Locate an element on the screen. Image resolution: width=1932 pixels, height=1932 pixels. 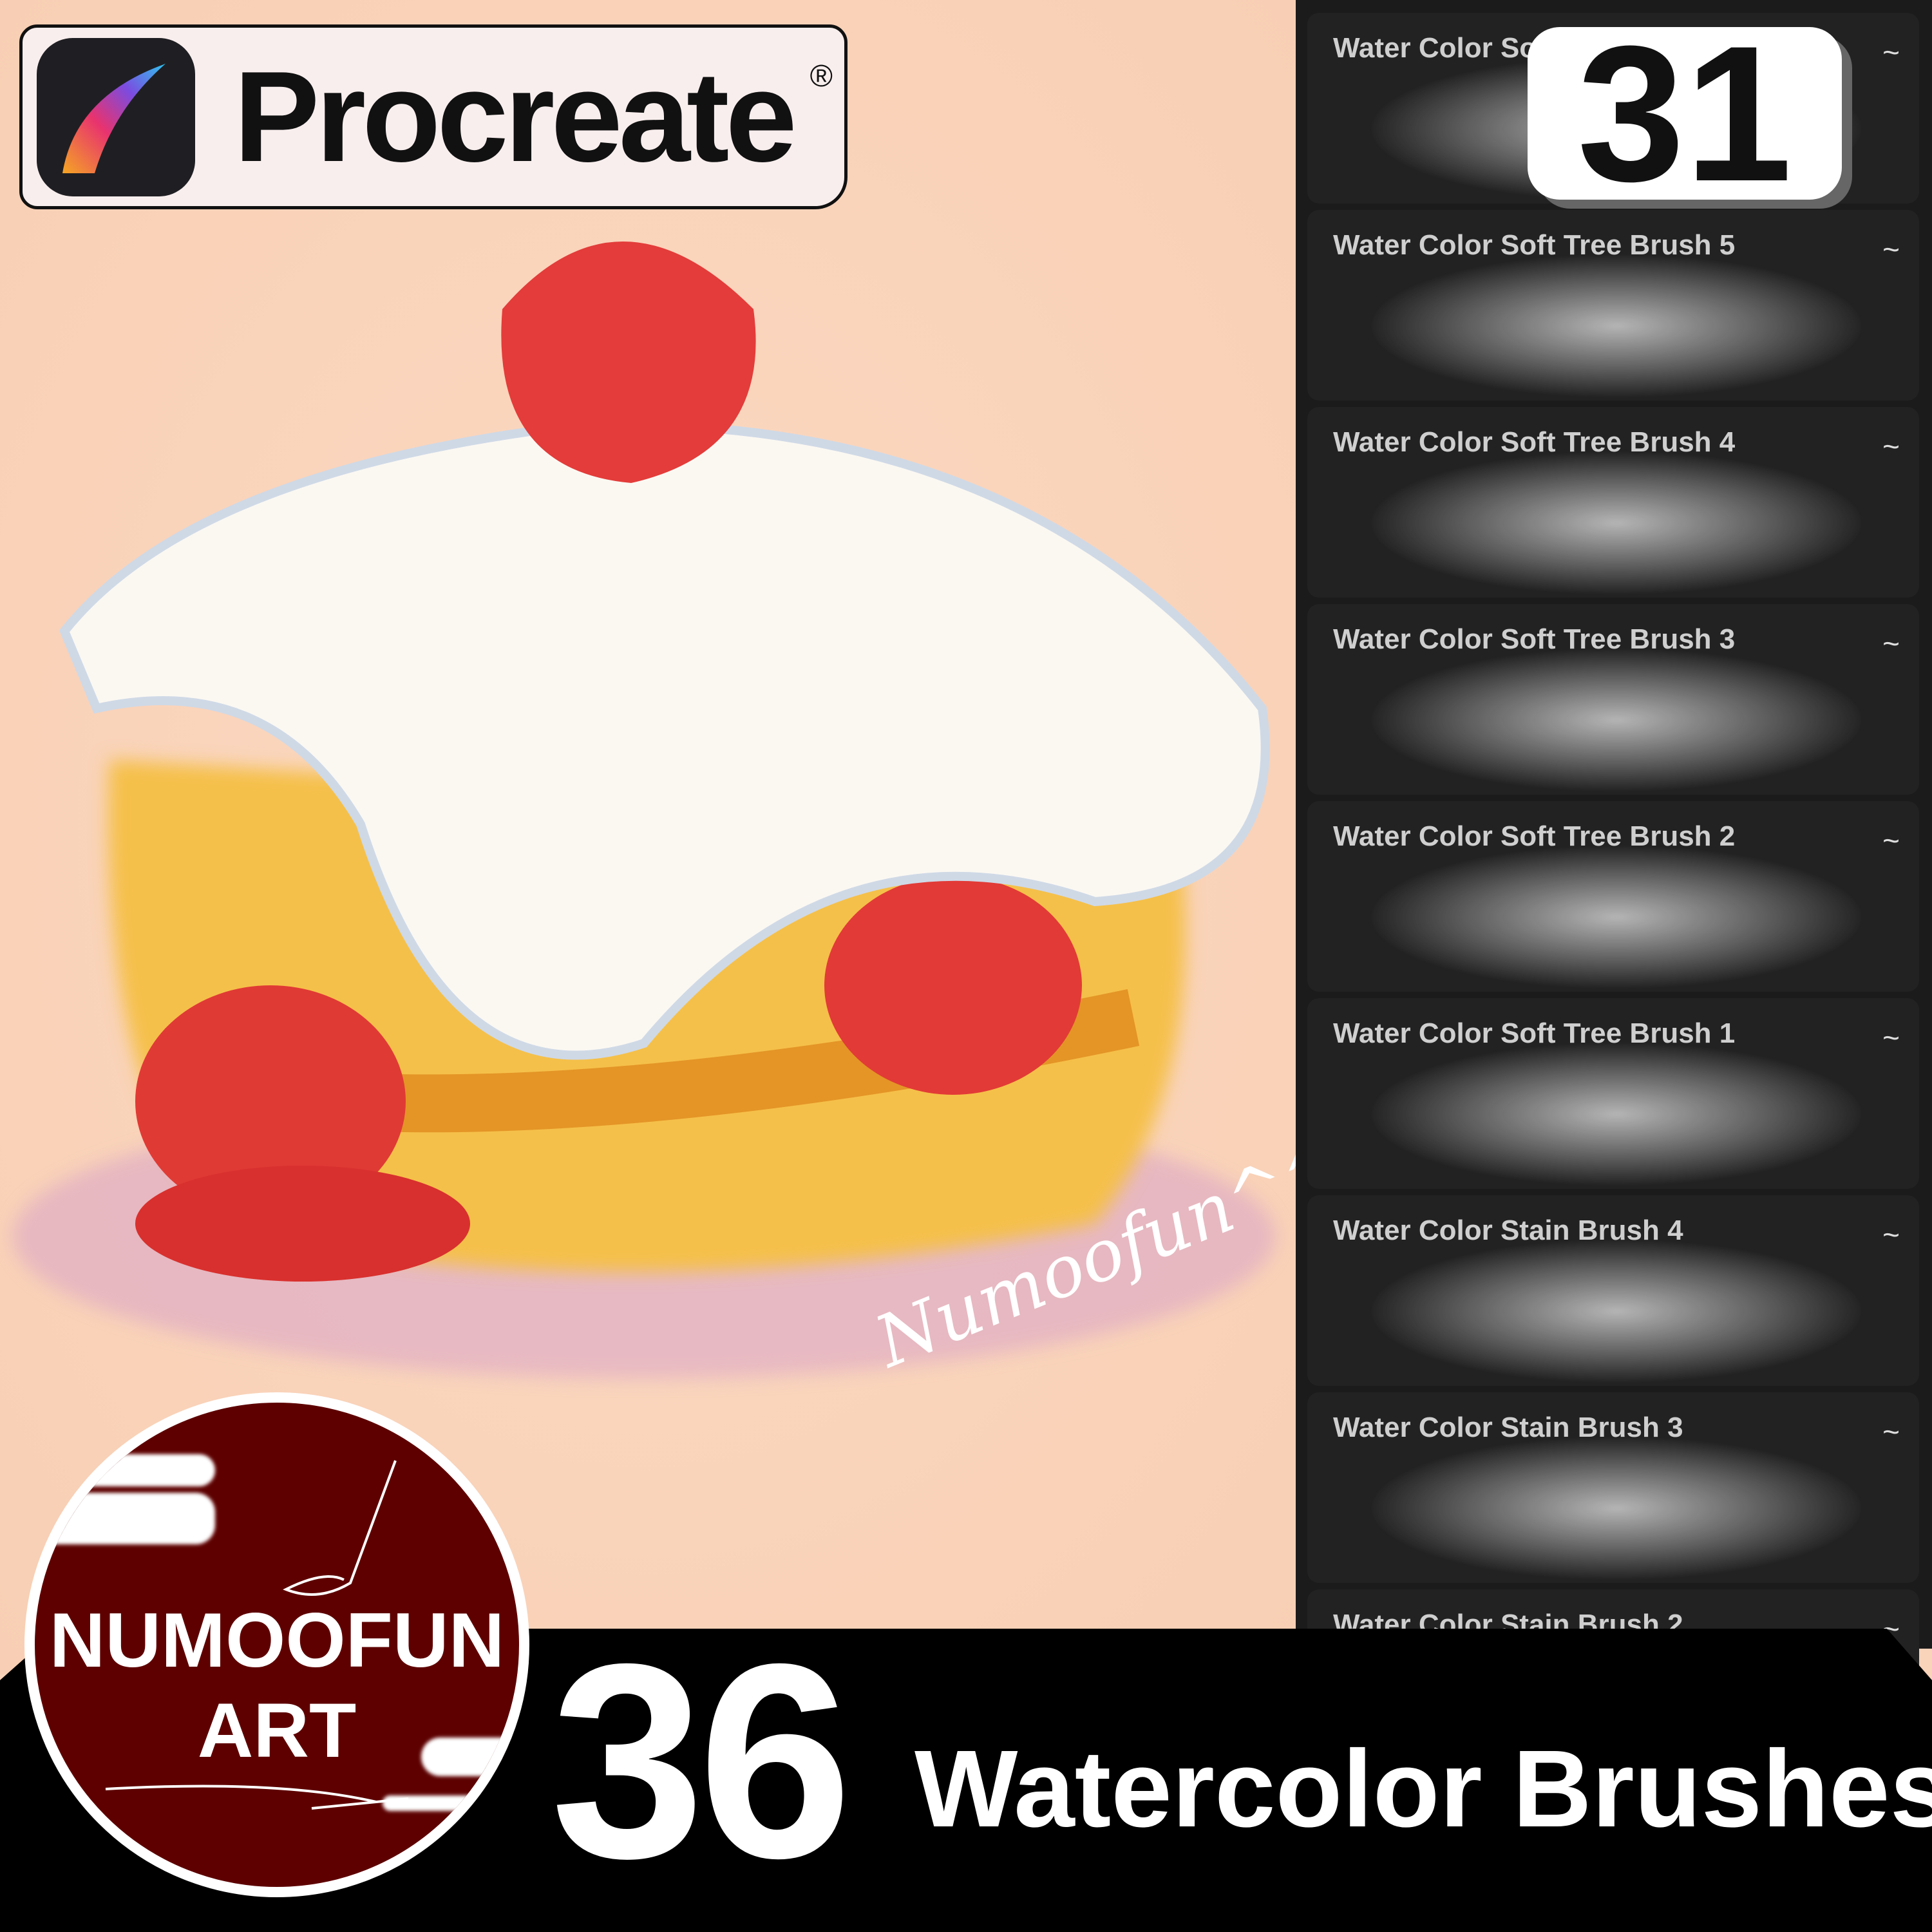
brush-list-item: Water Color Stain Brush 3 ~ is located at coordinates (1613, 1487).